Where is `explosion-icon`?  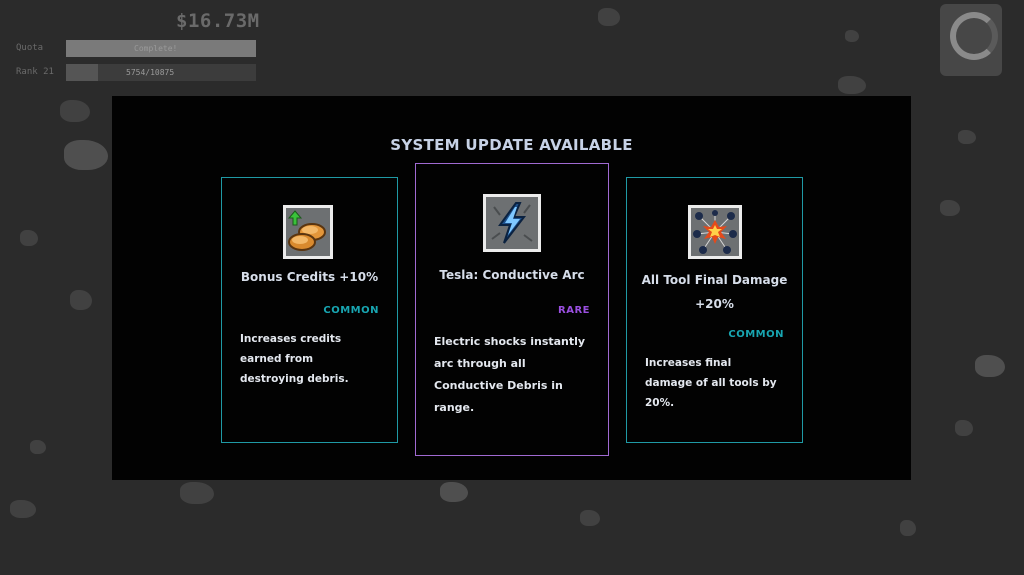 explosion-icon is located at coordinates (715, 232).